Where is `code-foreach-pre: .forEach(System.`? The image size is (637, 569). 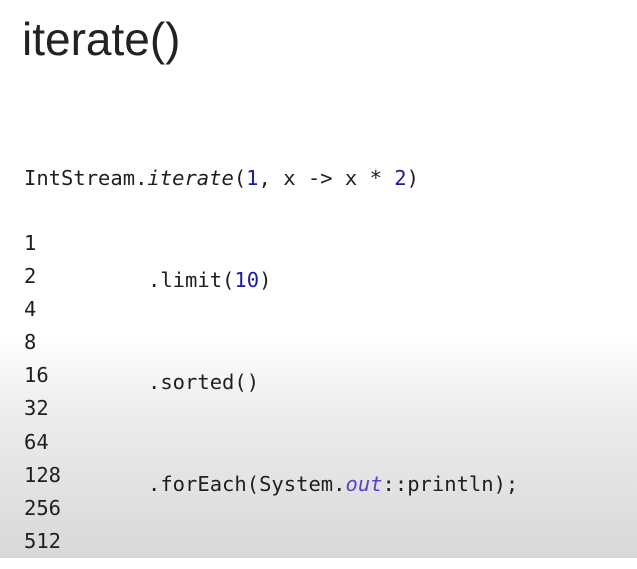
code-foreach-pre: .forEach(System. is located at coordinates (247, 484).